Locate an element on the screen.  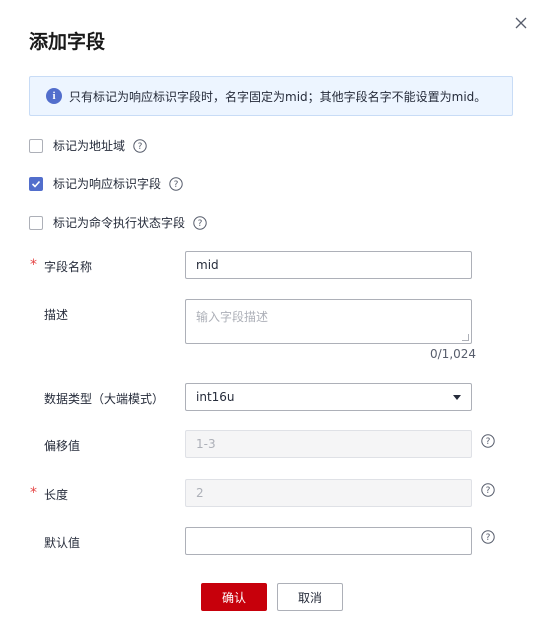
response-id-checkbox is located at coordinates (36, 183).